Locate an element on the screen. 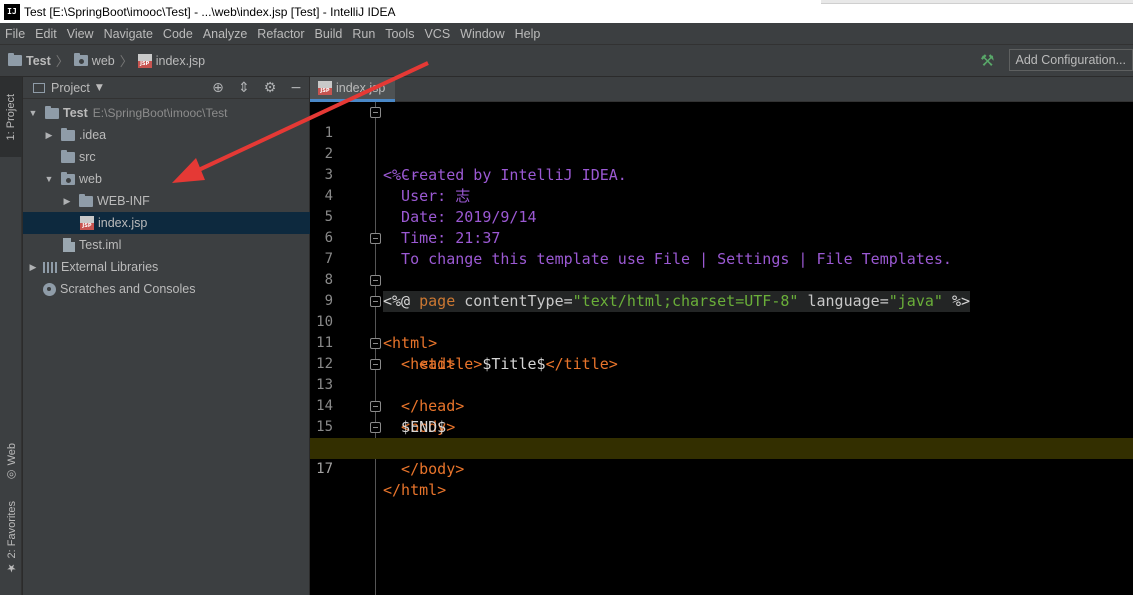  code-line: 11 <title>$Title$</title> is located at coordinates (721, 342).